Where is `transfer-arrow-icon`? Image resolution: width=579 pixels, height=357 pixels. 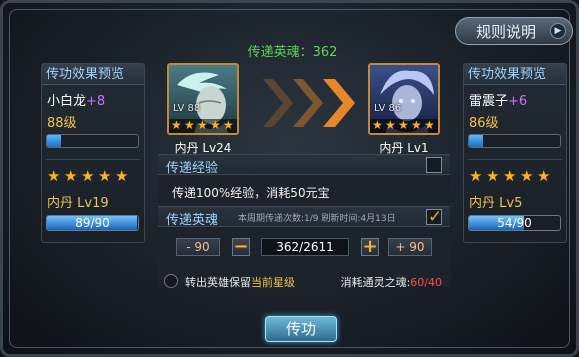
transfer-arrow-icon is located at coordinates (309, 103).